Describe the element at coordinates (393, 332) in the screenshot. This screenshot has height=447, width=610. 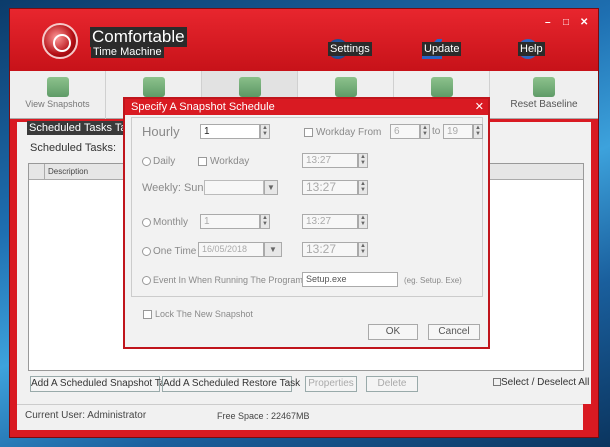
I see `ok-button: OK` at that location.